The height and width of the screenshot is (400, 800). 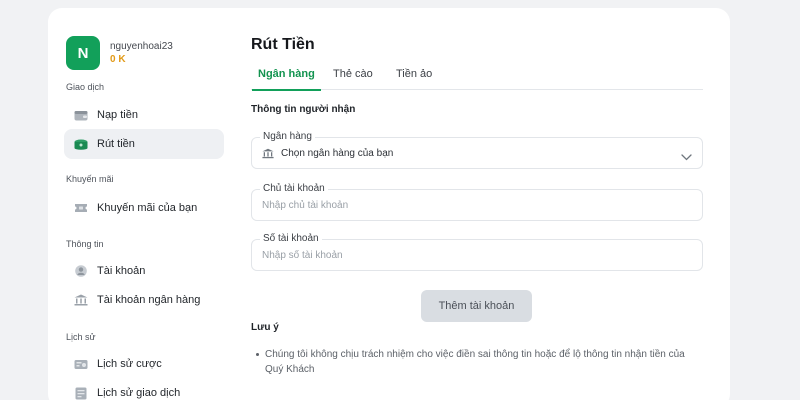 What do you see at coordinates (81, 115) in the screenshot?
I see `wallet-icon` at bounding box center [81, 115].